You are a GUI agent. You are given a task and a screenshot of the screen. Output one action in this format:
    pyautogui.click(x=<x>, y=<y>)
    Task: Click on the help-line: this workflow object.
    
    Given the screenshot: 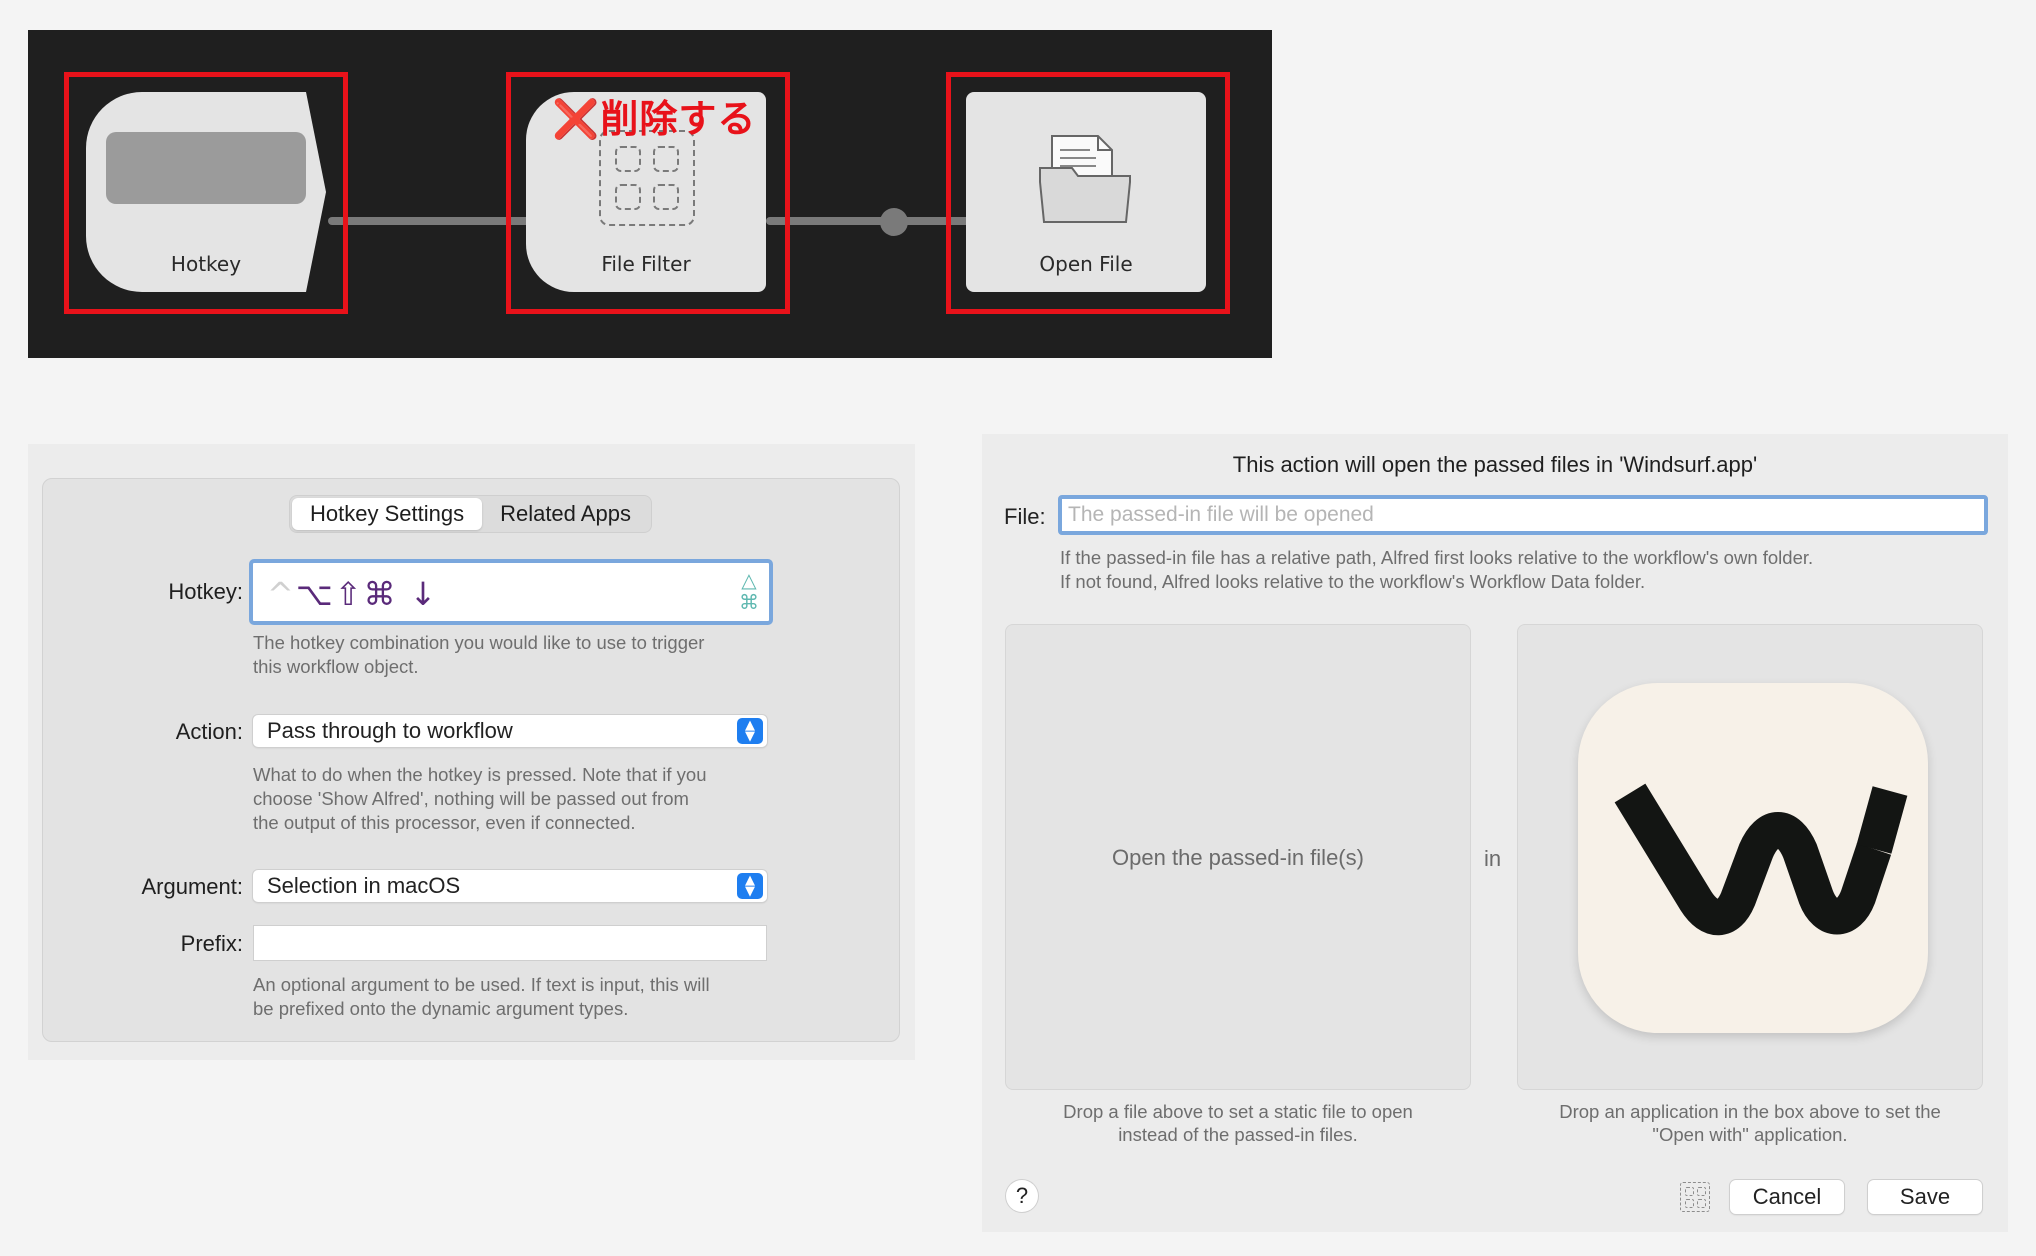 What is the action you would take?
    pyautogui.click(x=336, y=666)
    